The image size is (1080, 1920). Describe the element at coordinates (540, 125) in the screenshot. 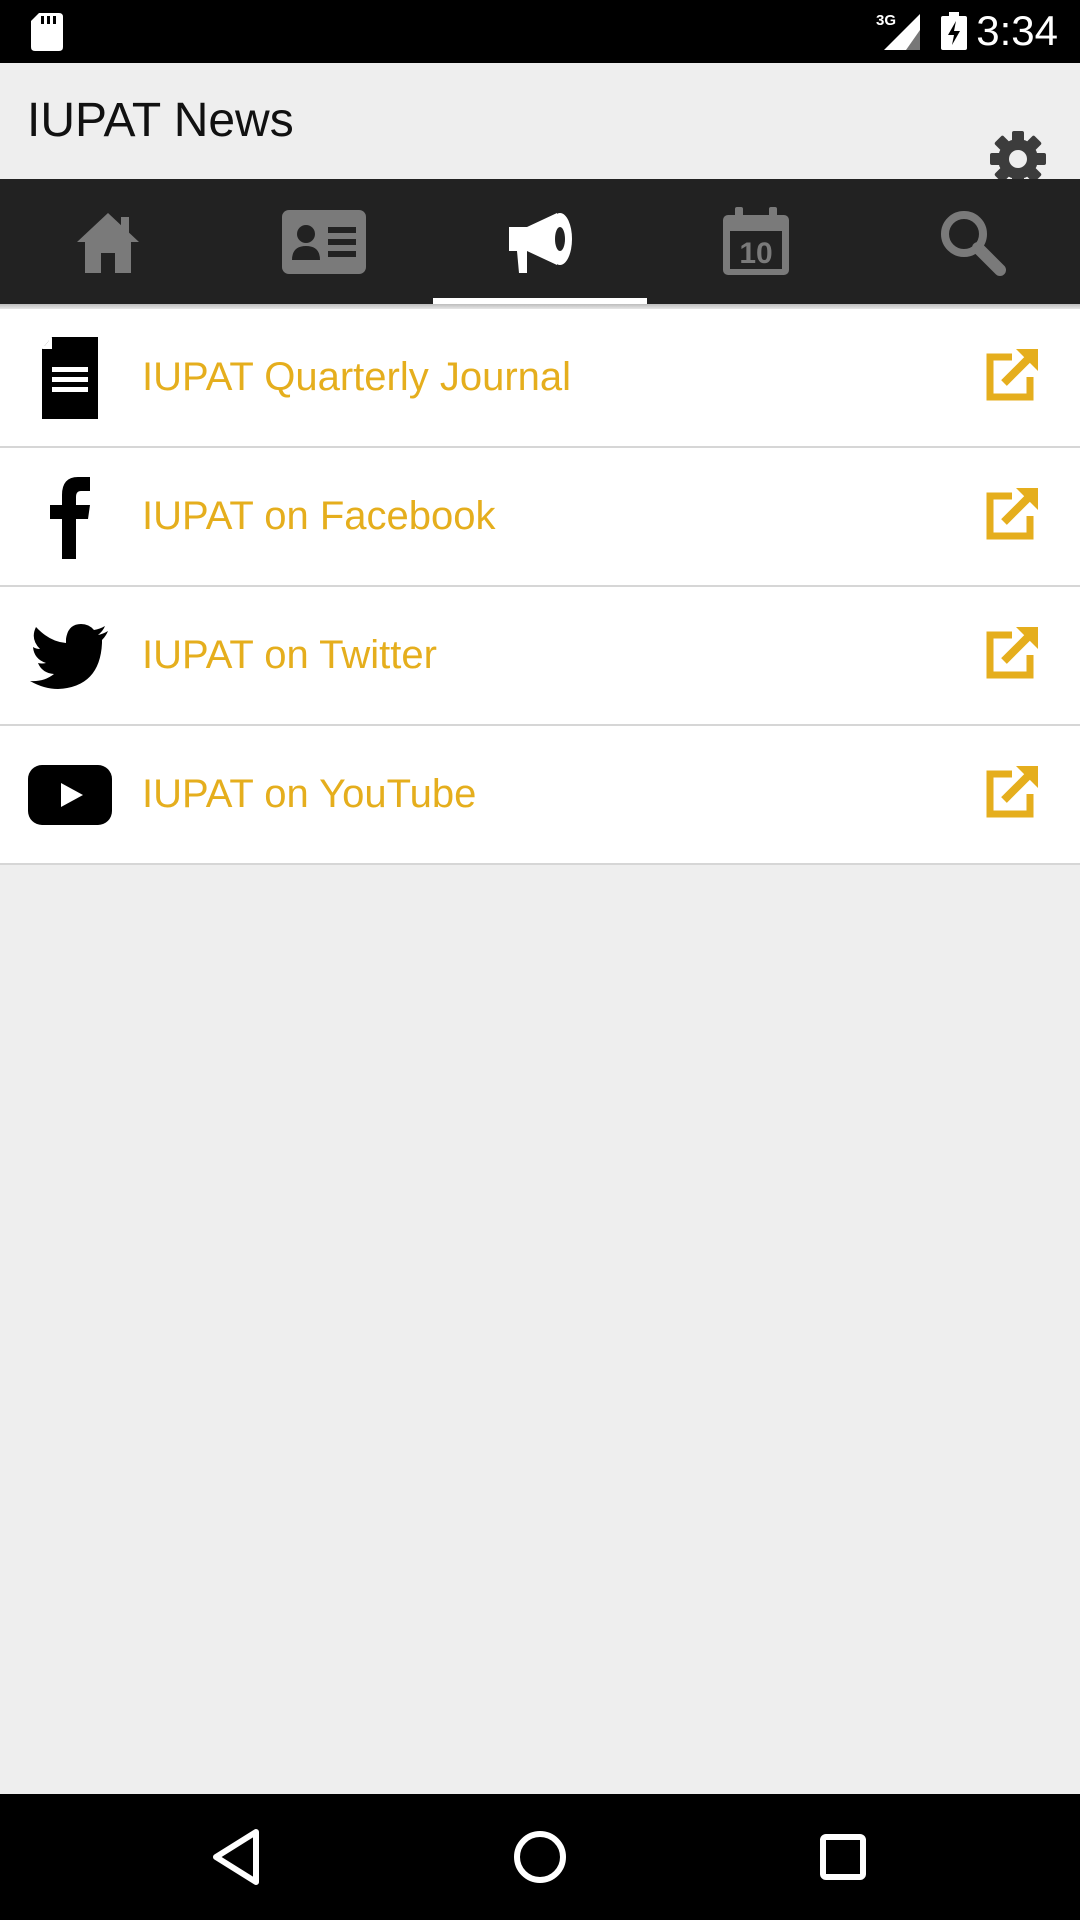

I see `app-bar: IUPAT News` at that location.